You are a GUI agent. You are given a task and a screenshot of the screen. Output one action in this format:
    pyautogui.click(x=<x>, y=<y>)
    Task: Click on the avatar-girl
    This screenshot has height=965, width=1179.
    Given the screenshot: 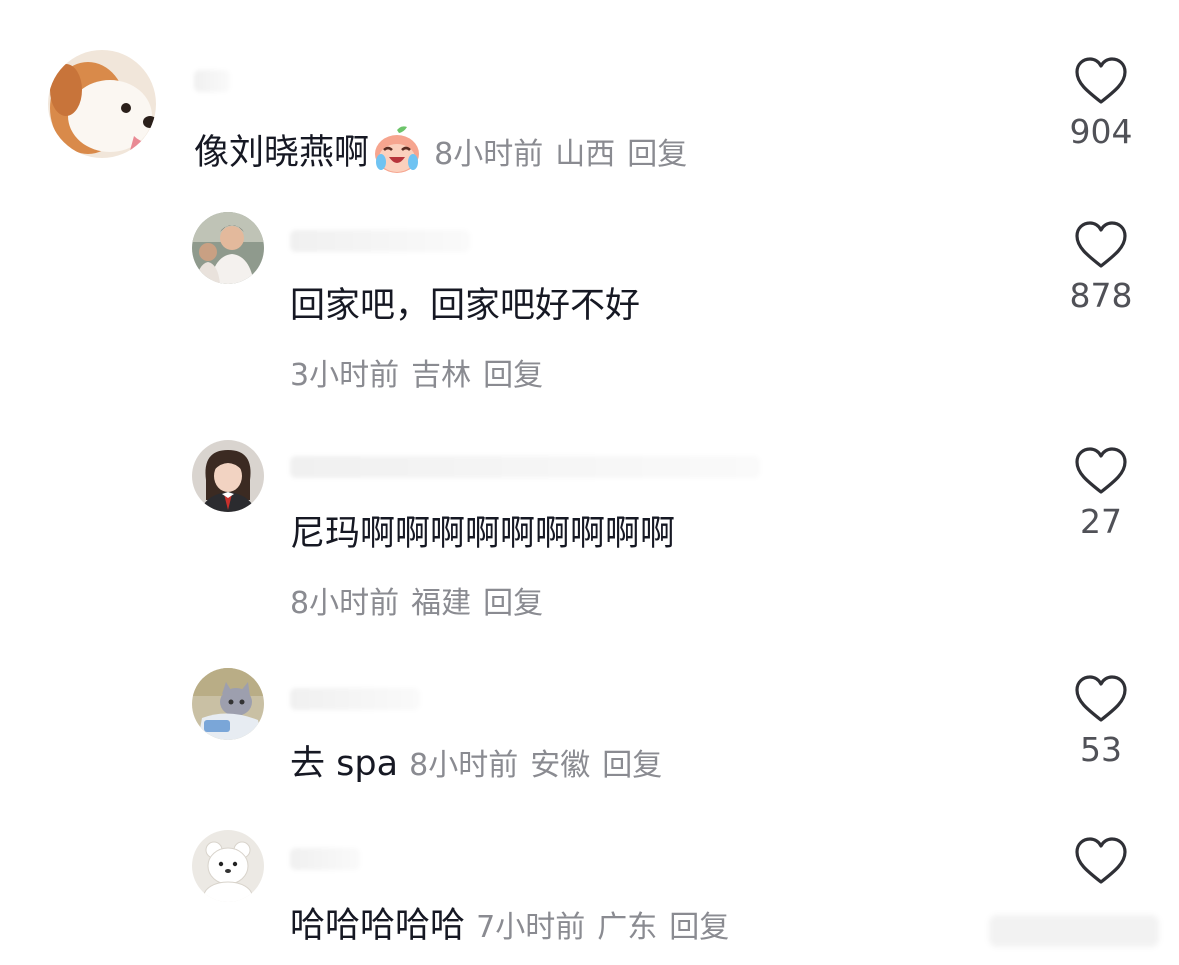 What is the action you would take?
    pyautogui.click(x=228, y=476)
    